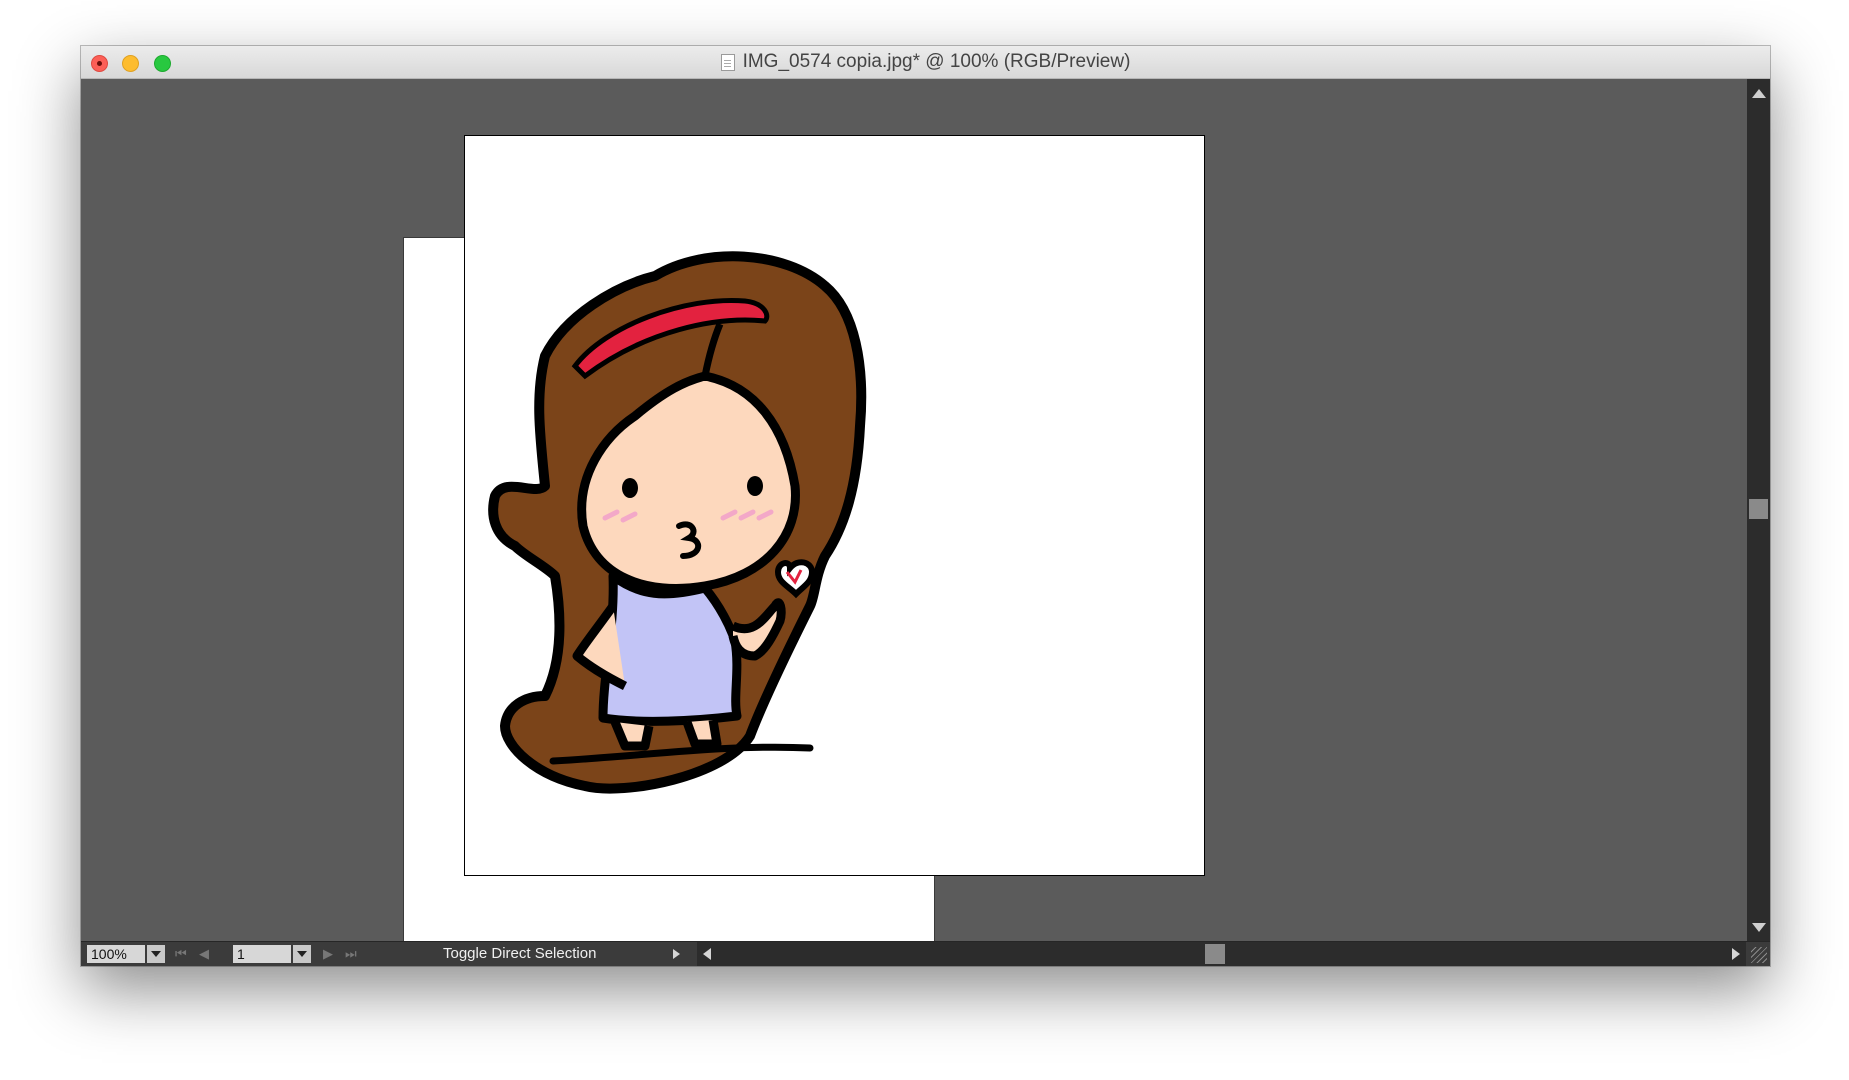  Describe the element at coordinates (1736, 954) in the screenshot. I see `scroll-right-arrow-icon` at that location.